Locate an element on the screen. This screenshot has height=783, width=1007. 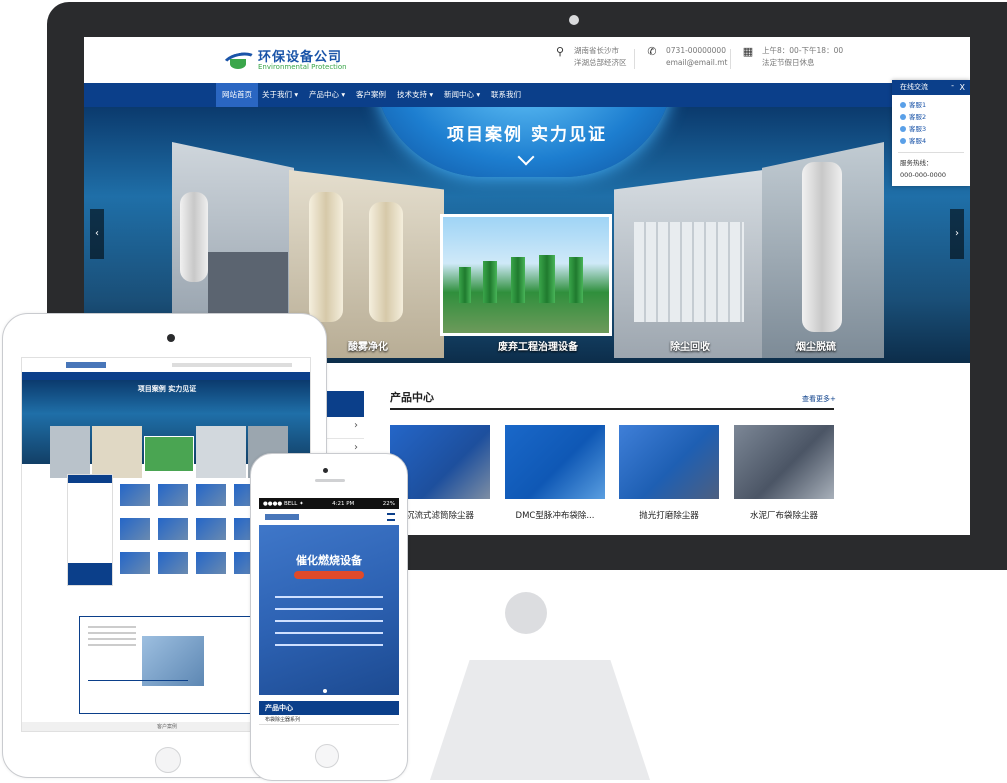
banner-caption: 除尘回收 is located at coordinates (690, 347).